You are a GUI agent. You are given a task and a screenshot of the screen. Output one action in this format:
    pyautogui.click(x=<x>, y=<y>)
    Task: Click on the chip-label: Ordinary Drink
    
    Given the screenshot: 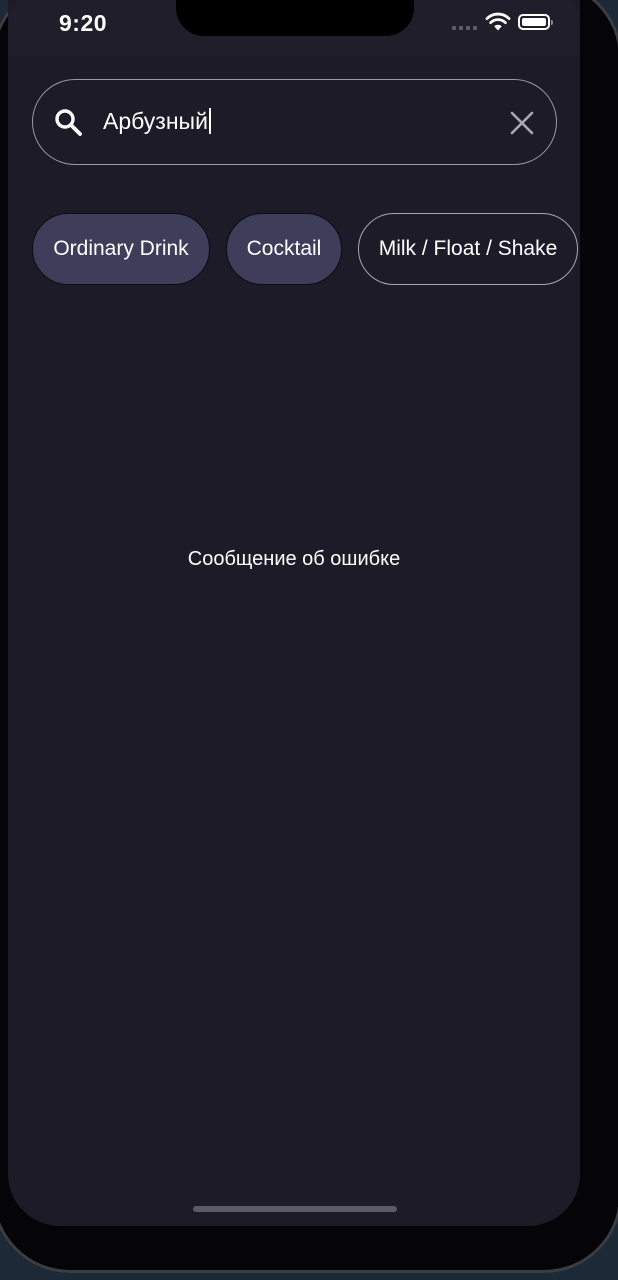 What is the action you would take?
    pyautogui.click(x=121, y=248)
    